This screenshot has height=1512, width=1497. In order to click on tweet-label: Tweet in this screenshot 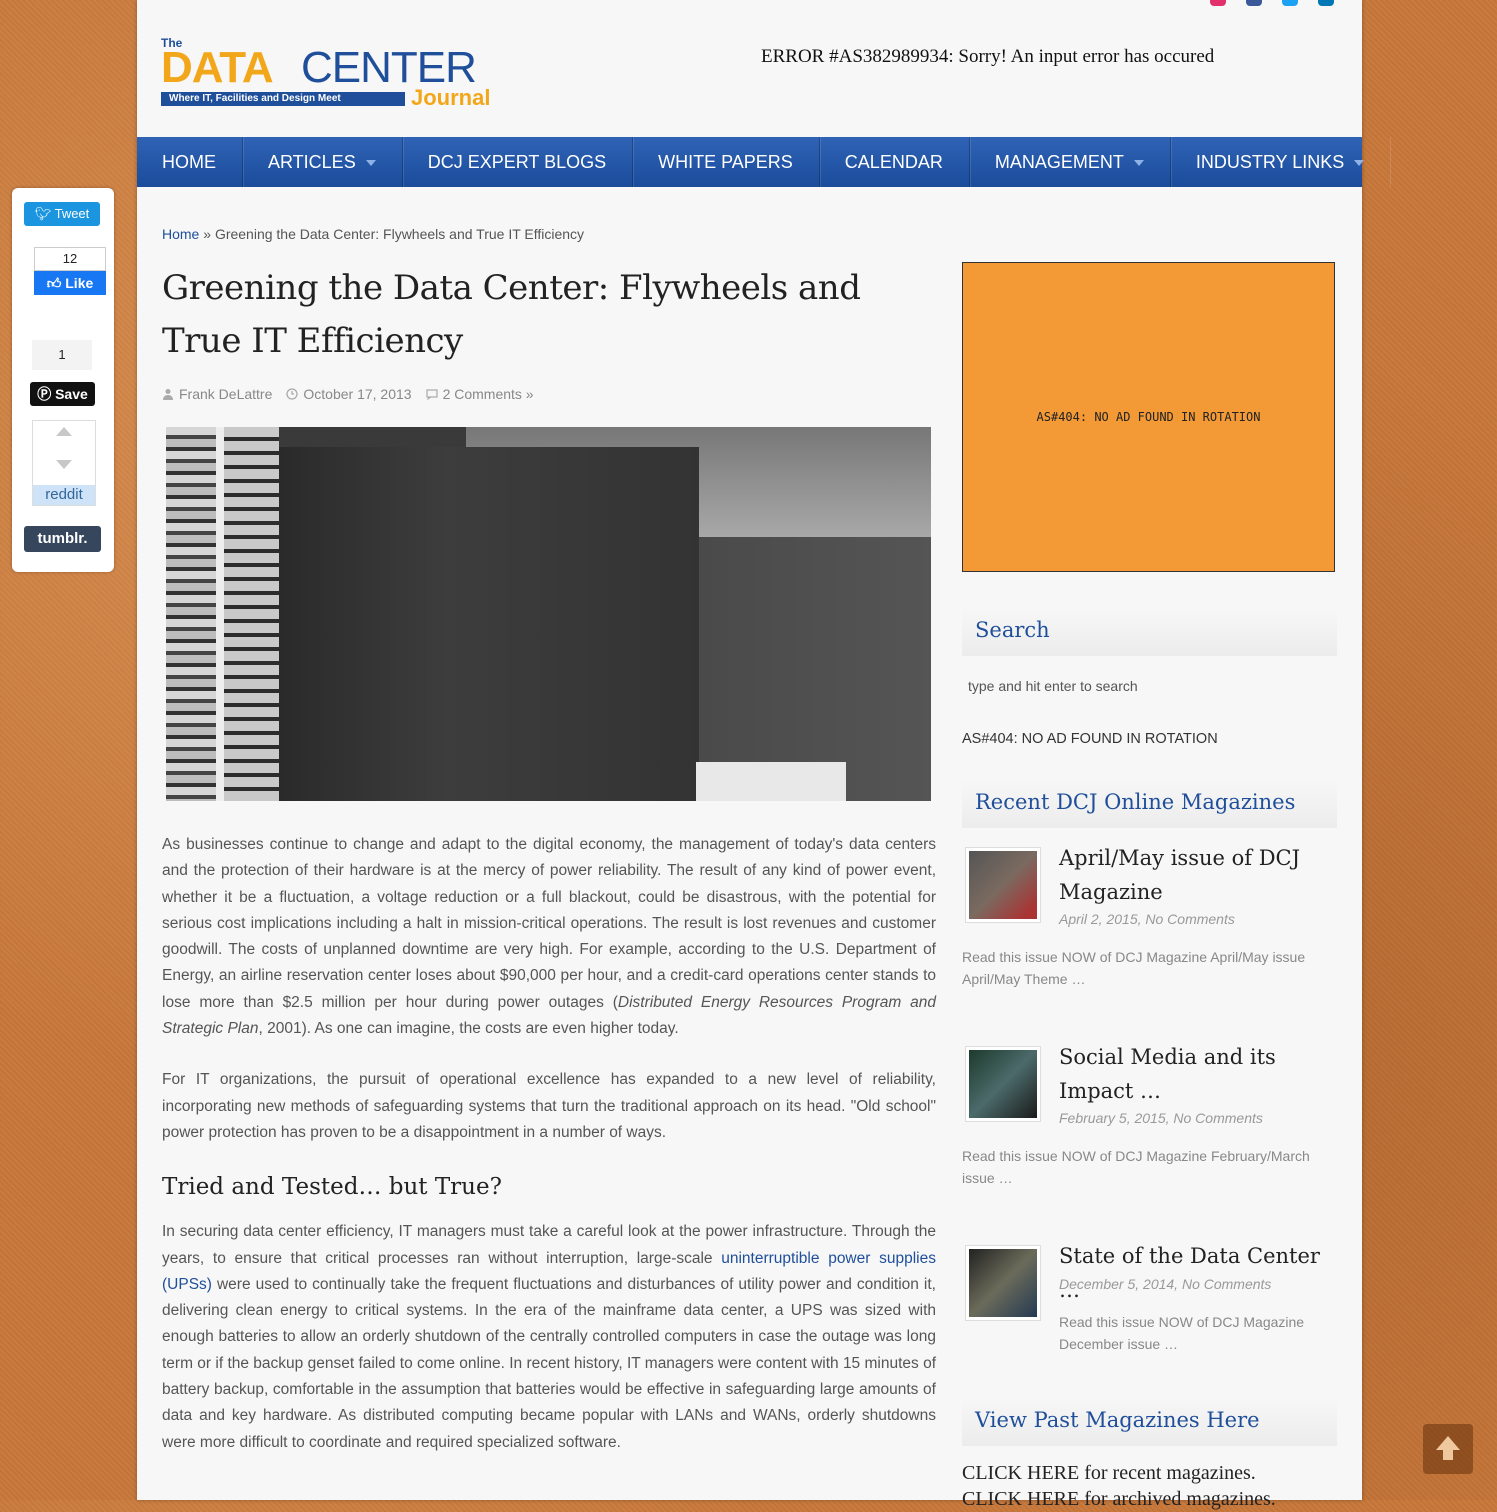, I will do `click(72, 213)`.